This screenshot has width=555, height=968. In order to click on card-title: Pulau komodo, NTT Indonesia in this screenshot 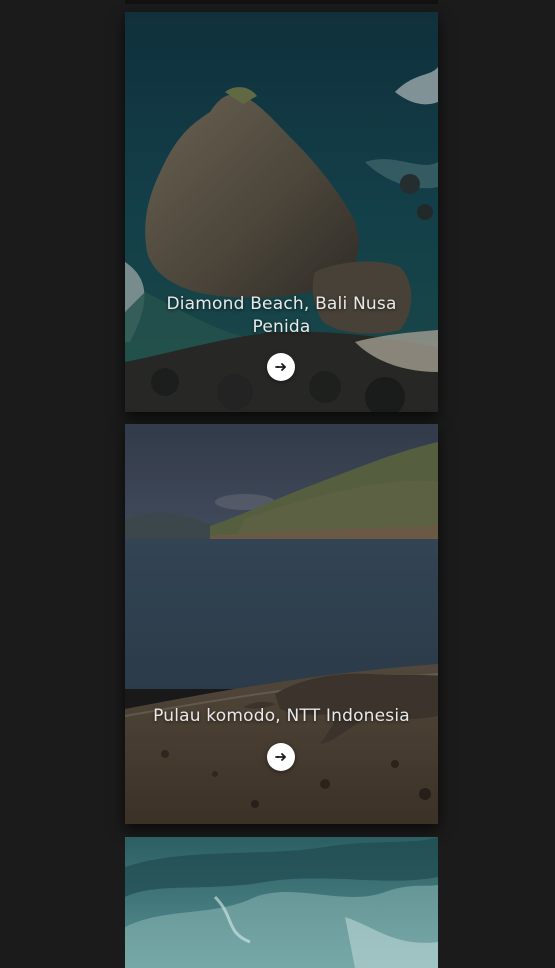, I will do `click(281, 716)`.